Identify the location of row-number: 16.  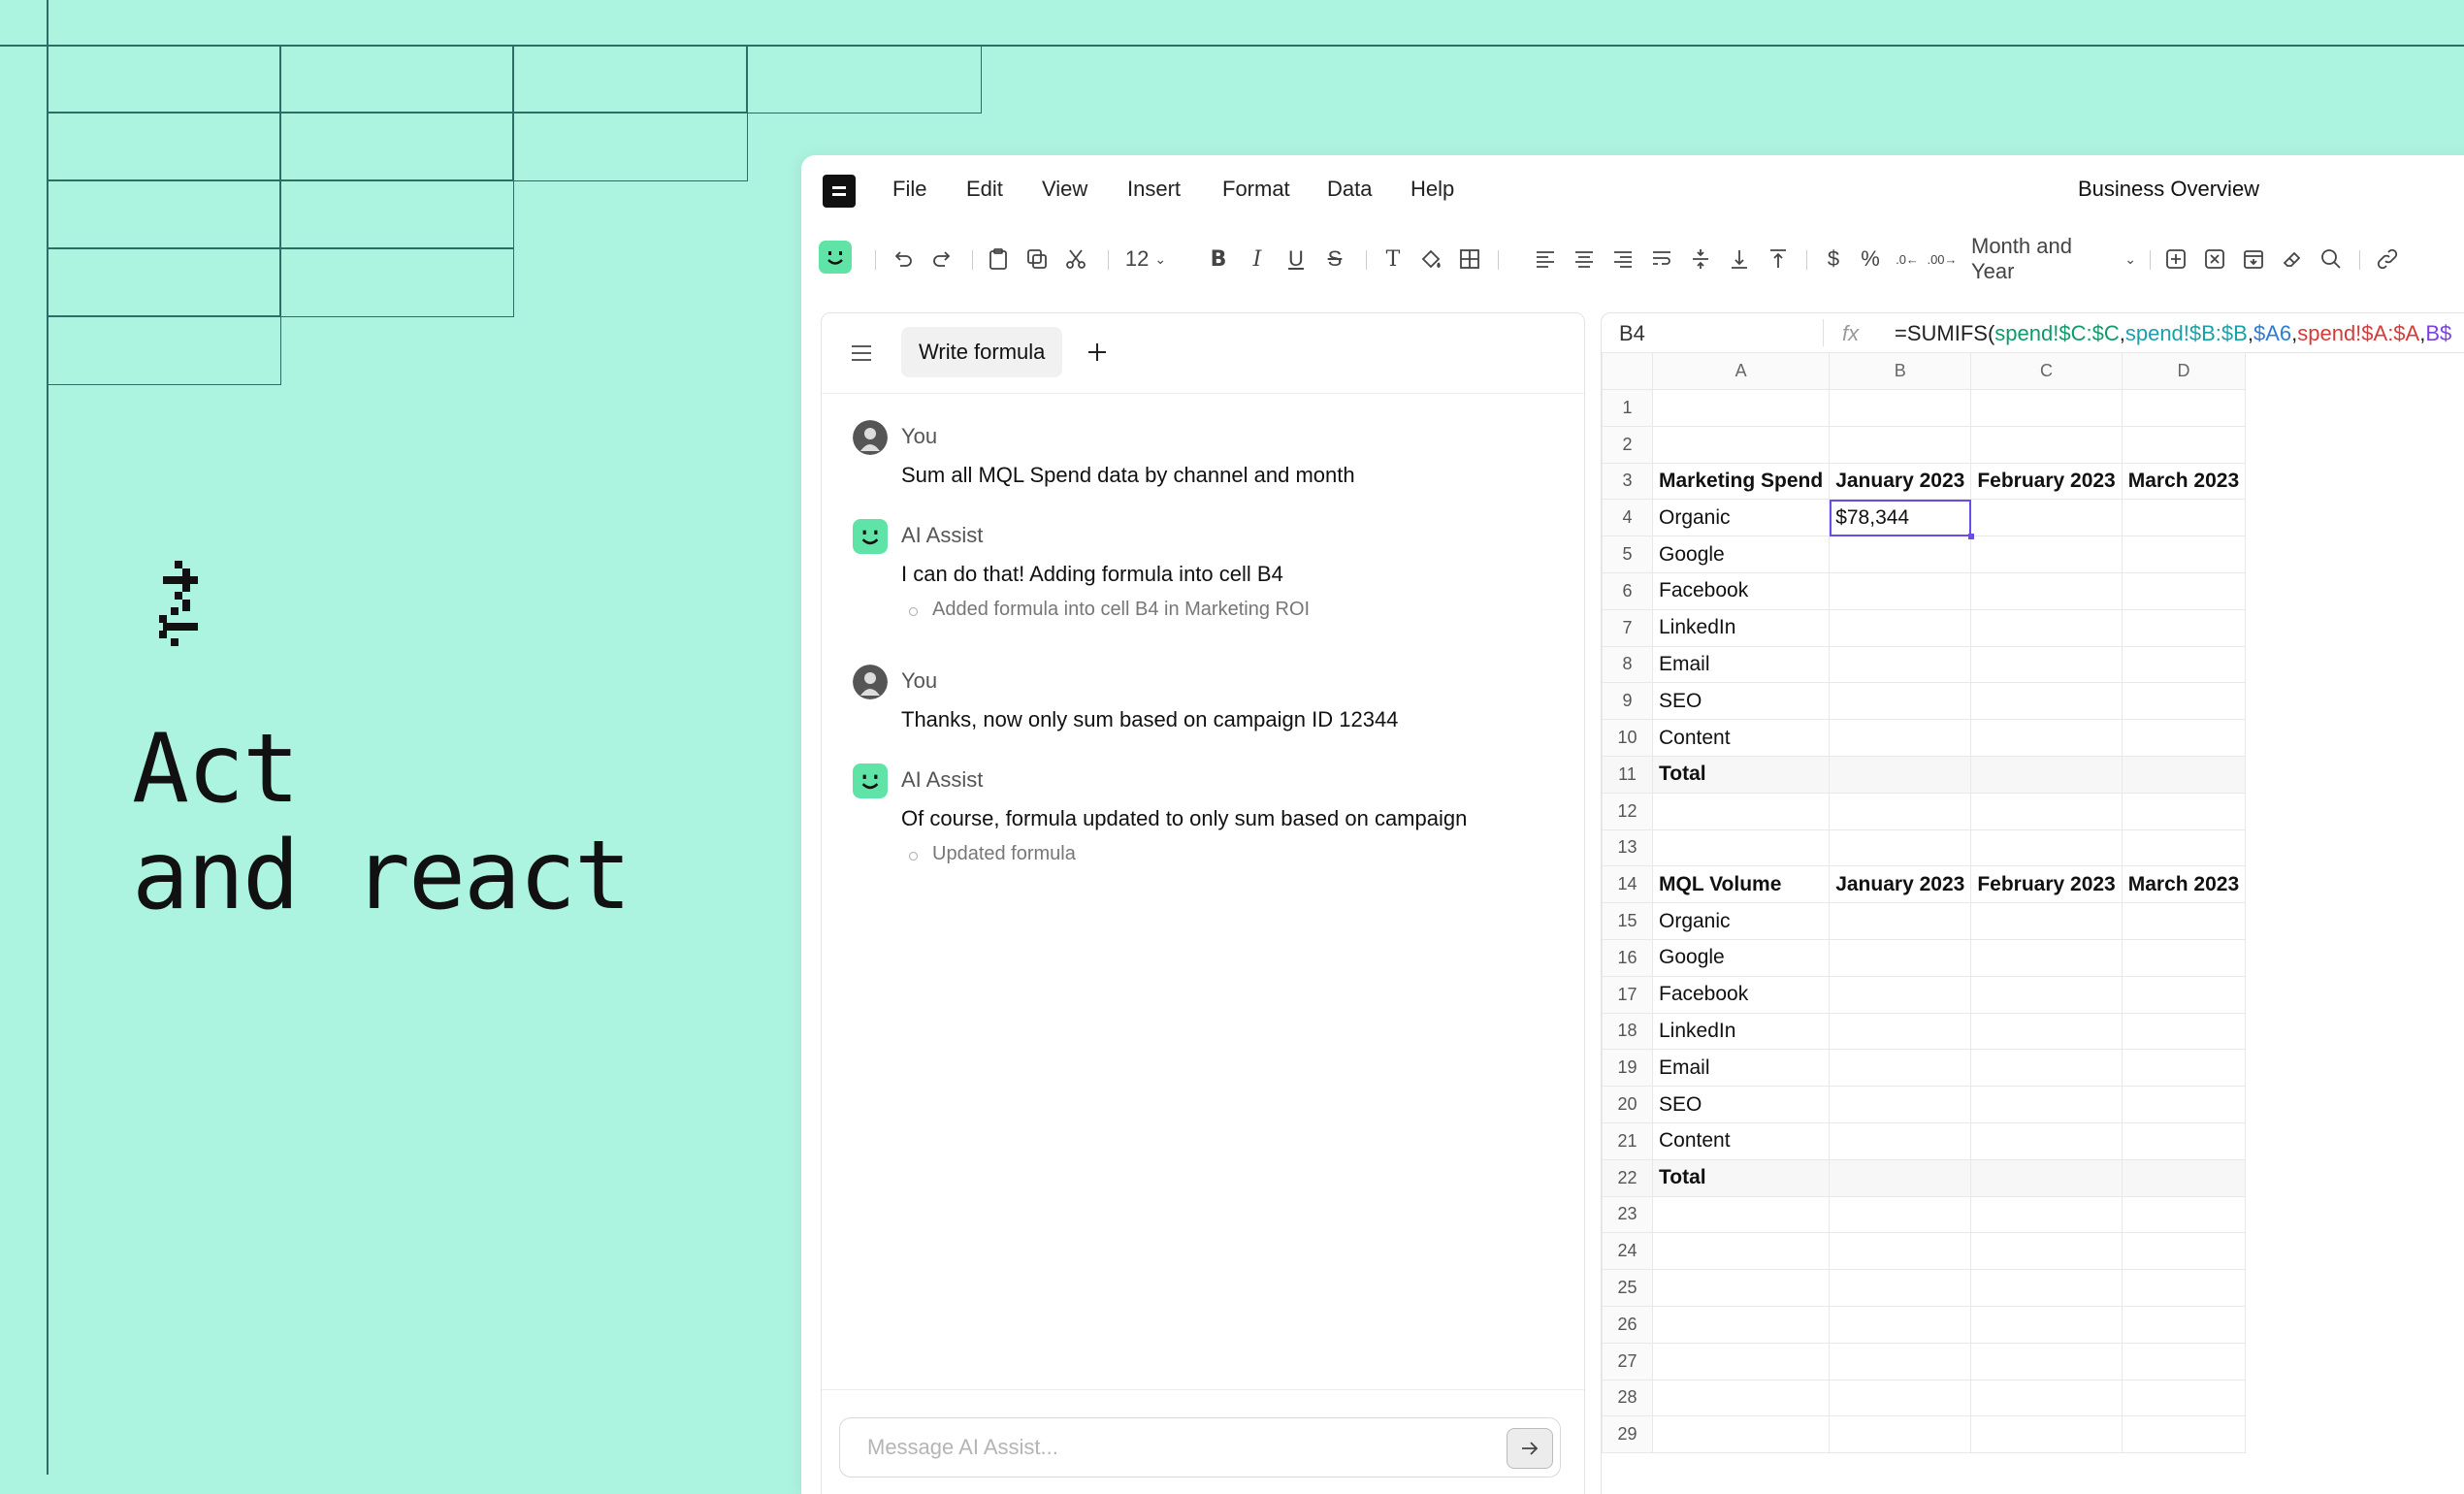
(1627, 957).